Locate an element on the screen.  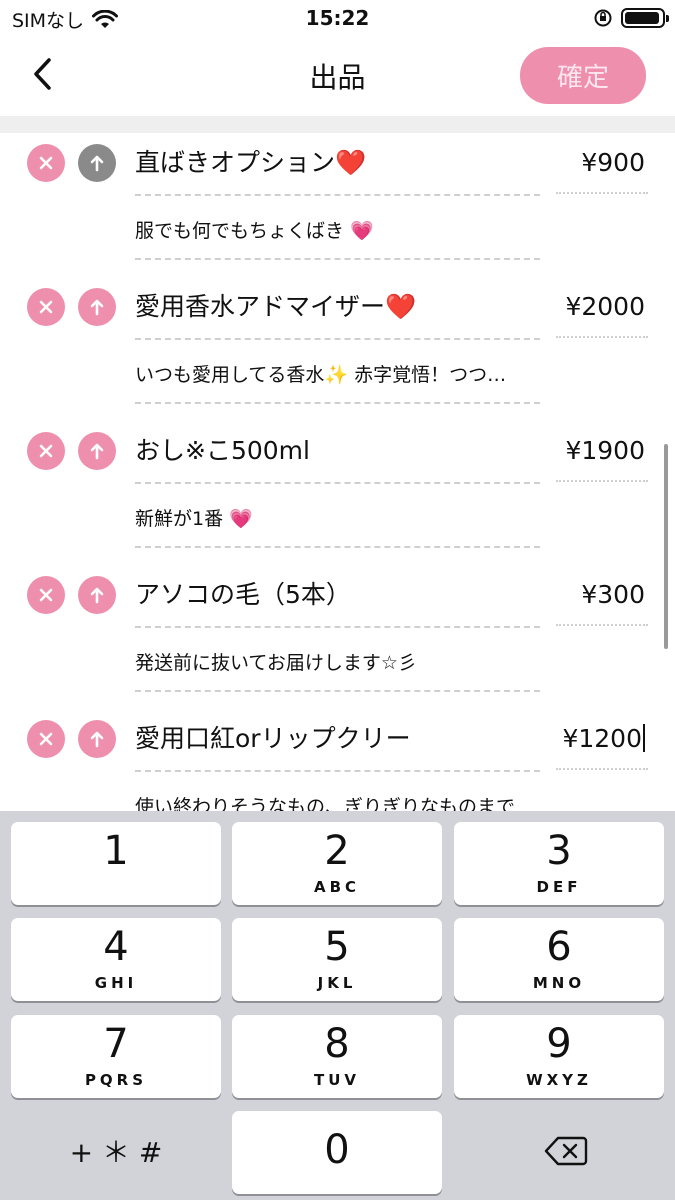
item-desc-field: 服でも何でもちょくばき 💗 is located at coordinates (340, 231).